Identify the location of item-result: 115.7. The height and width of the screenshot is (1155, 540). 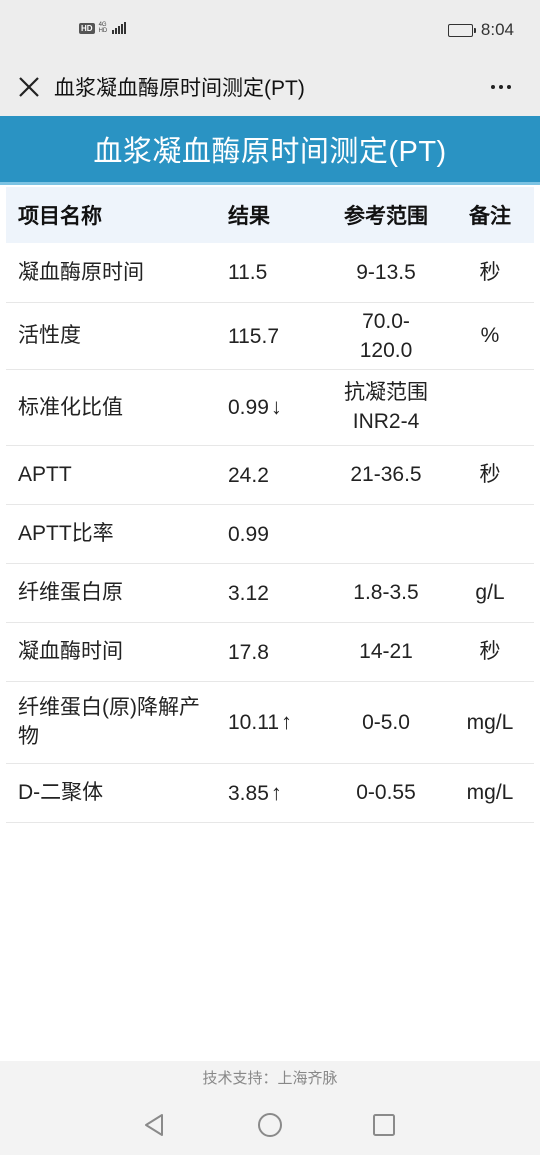
(271, 336).